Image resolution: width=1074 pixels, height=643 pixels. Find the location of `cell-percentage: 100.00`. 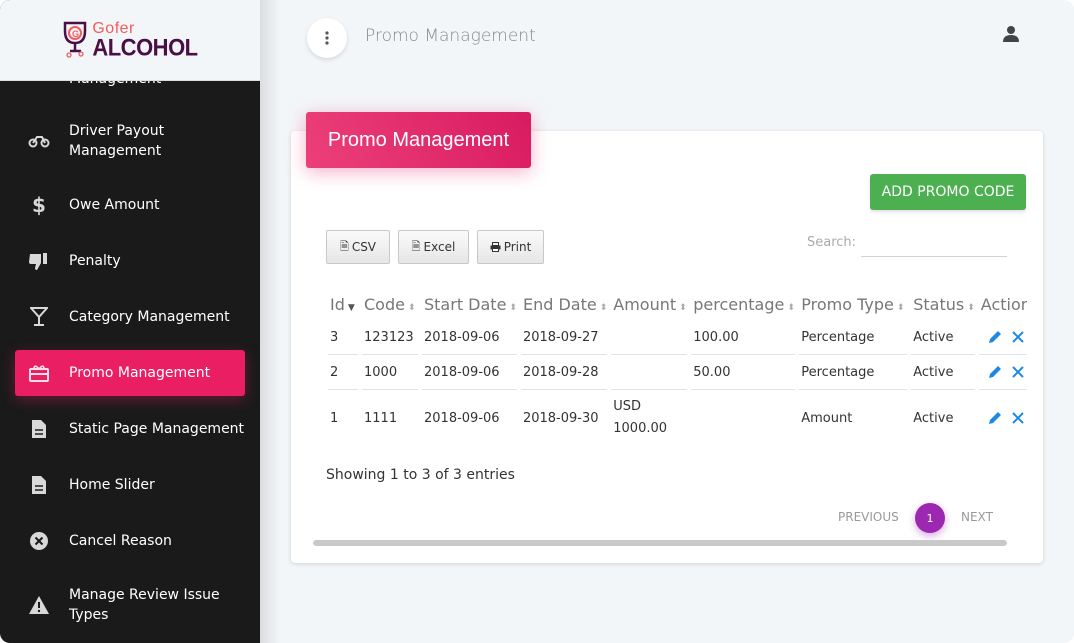

cell-percentage: 100.00 is located at coordinates (743, 337).